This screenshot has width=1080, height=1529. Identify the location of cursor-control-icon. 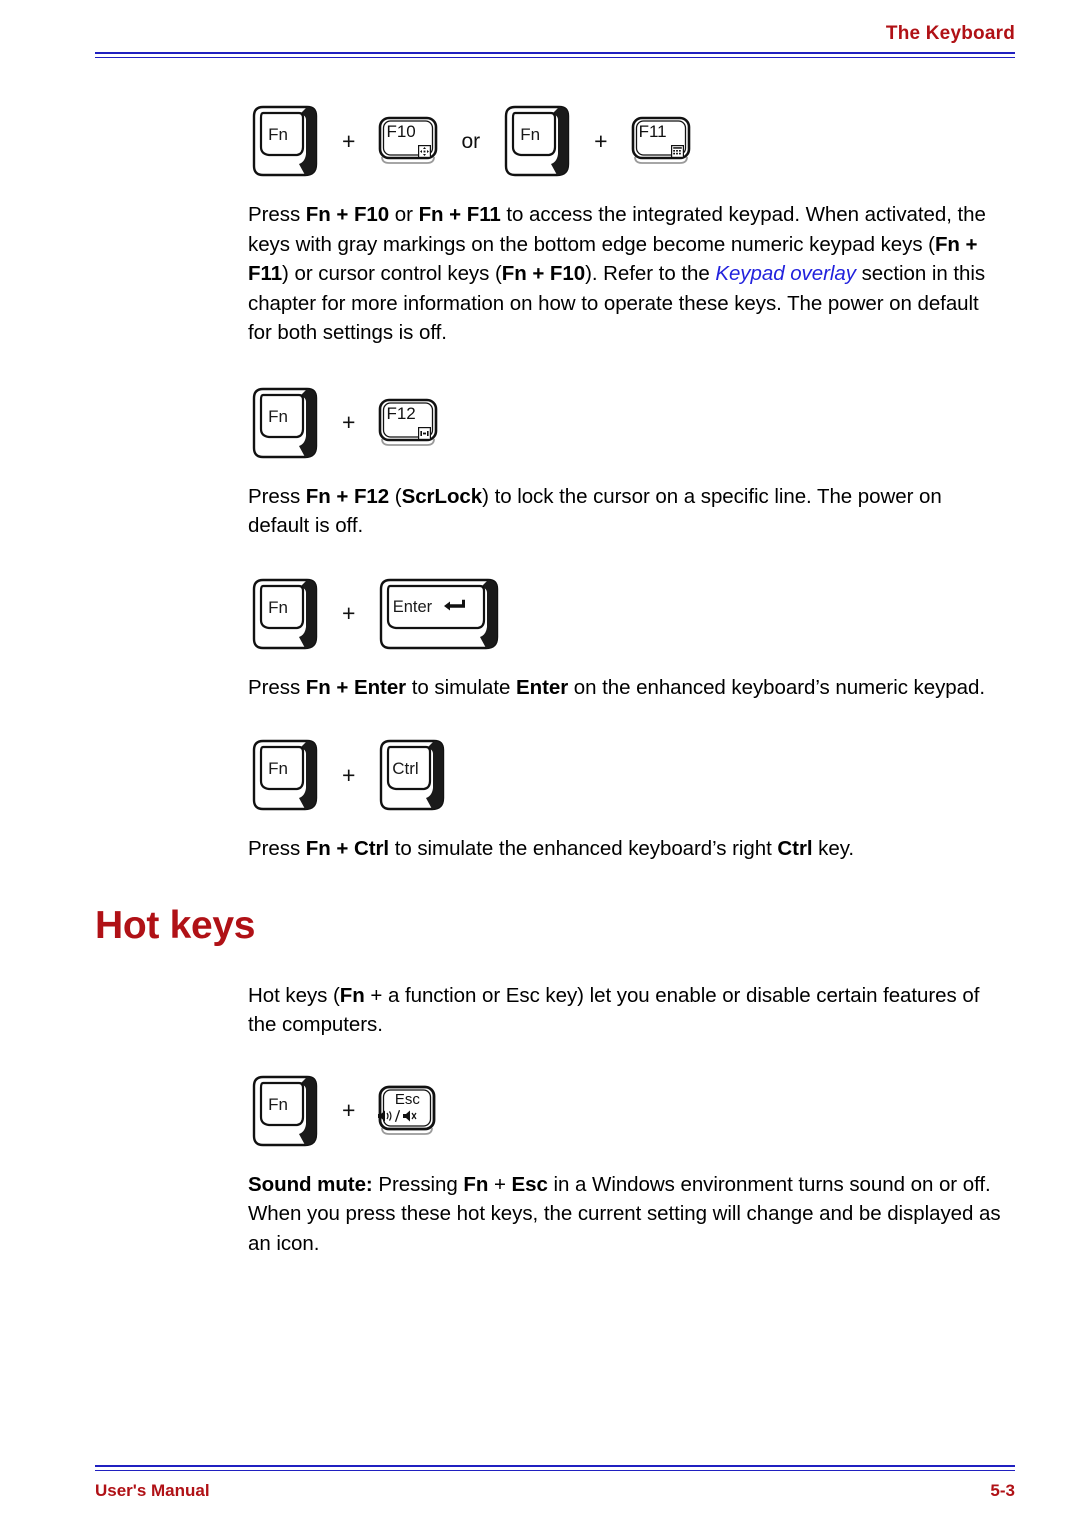
(425, 151).